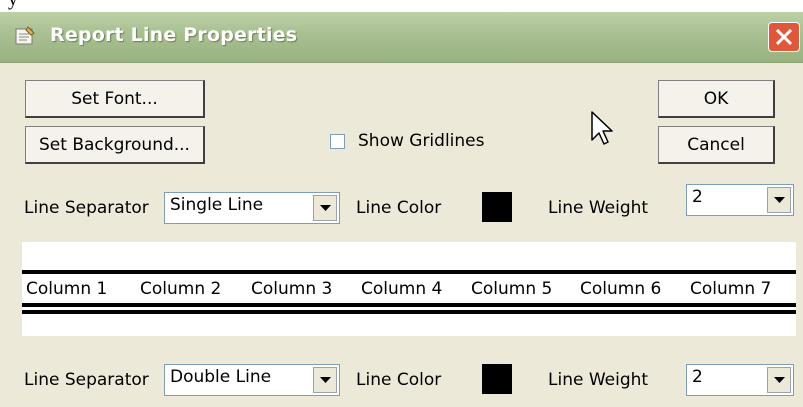  I want to click on title-bar: Report Line Properties, so click(401, 37).